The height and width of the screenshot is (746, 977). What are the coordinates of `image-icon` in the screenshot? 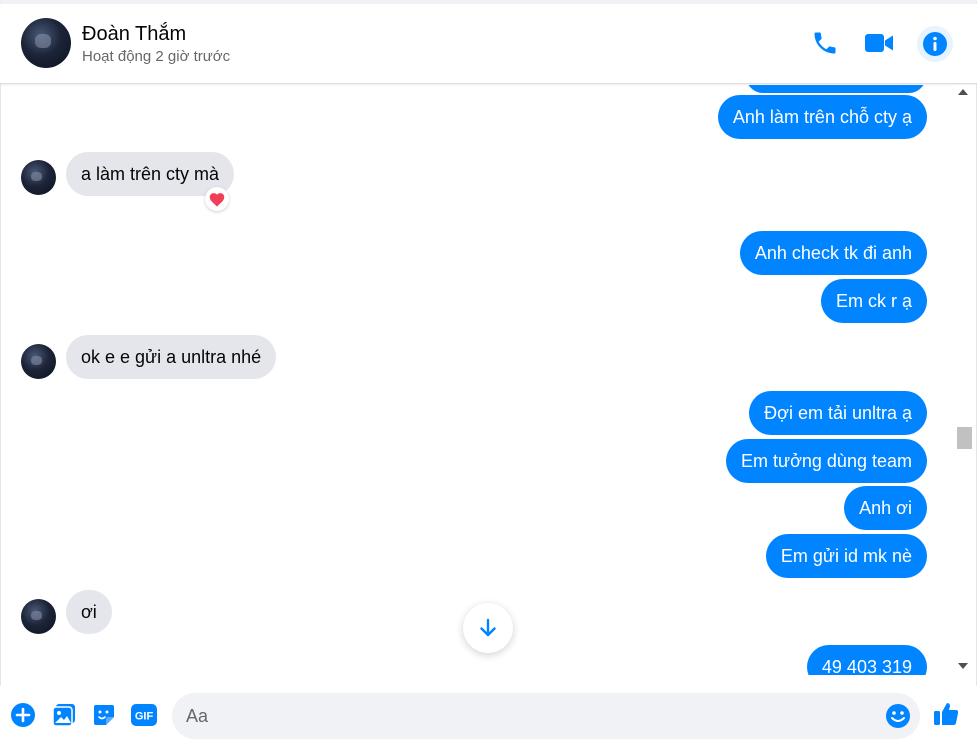 It's located at (64, 715).